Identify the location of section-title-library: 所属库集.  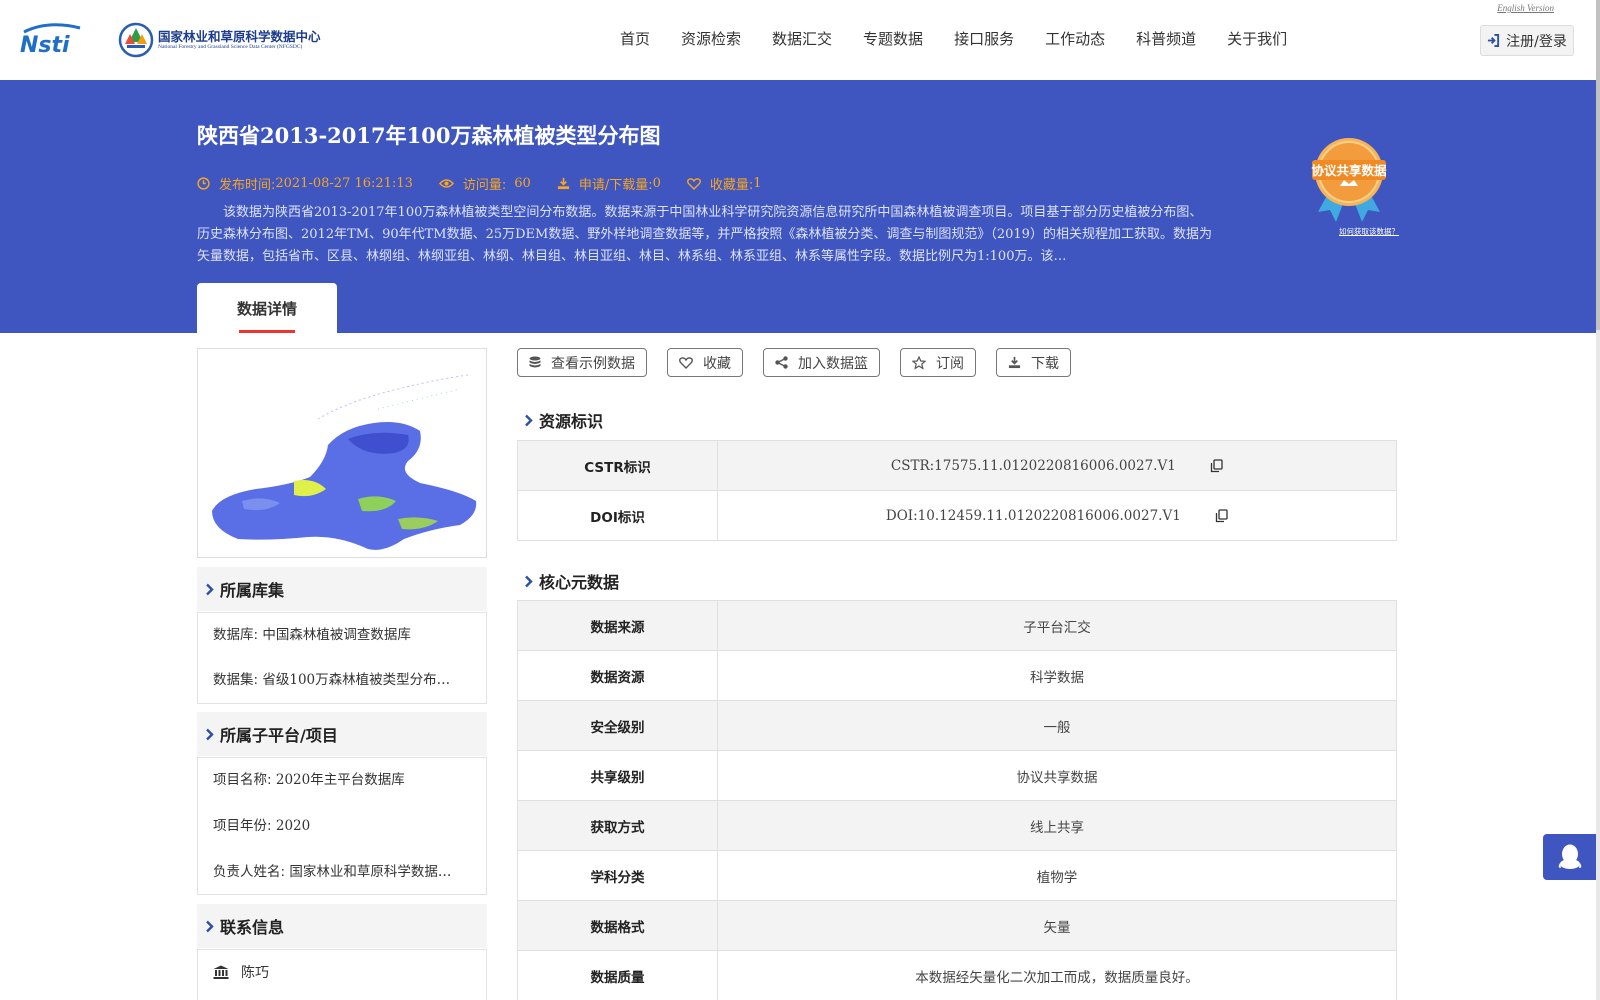
(342, 589).